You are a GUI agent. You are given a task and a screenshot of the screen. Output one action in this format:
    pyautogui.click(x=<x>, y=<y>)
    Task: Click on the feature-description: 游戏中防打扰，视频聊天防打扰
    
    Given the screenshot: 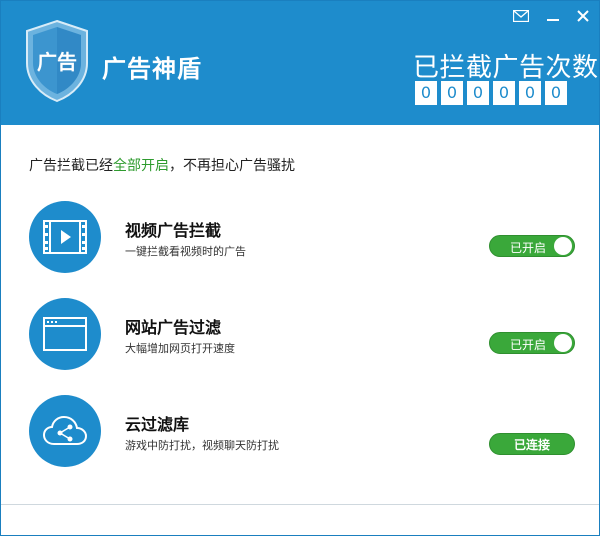 What is the action you would take?
    pyautogui.click(x=202, y=445)
    